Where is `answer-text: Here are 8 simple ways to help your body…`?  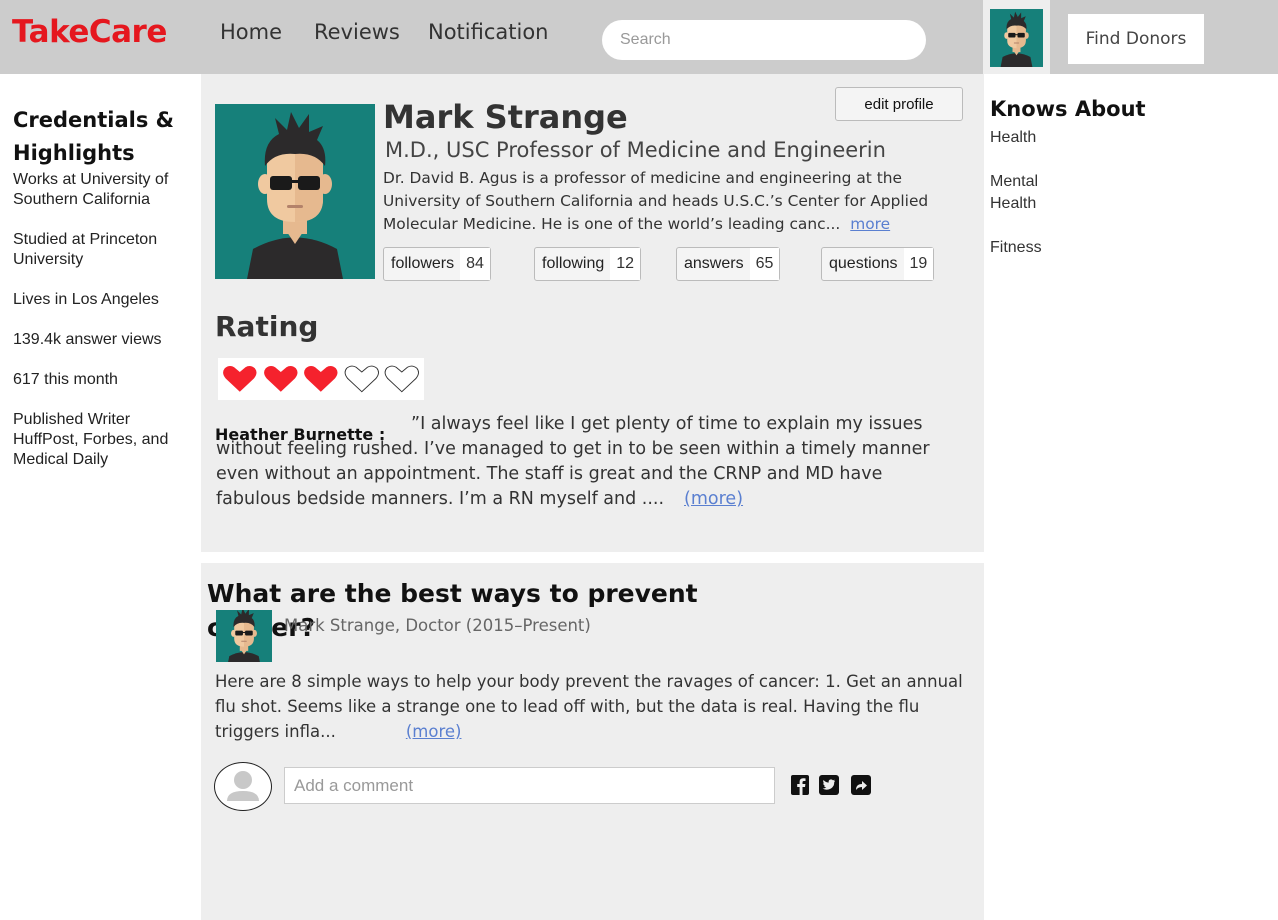
answer-text: Here are 8 simple ways to help your body… is located at coordinates (595, 706).